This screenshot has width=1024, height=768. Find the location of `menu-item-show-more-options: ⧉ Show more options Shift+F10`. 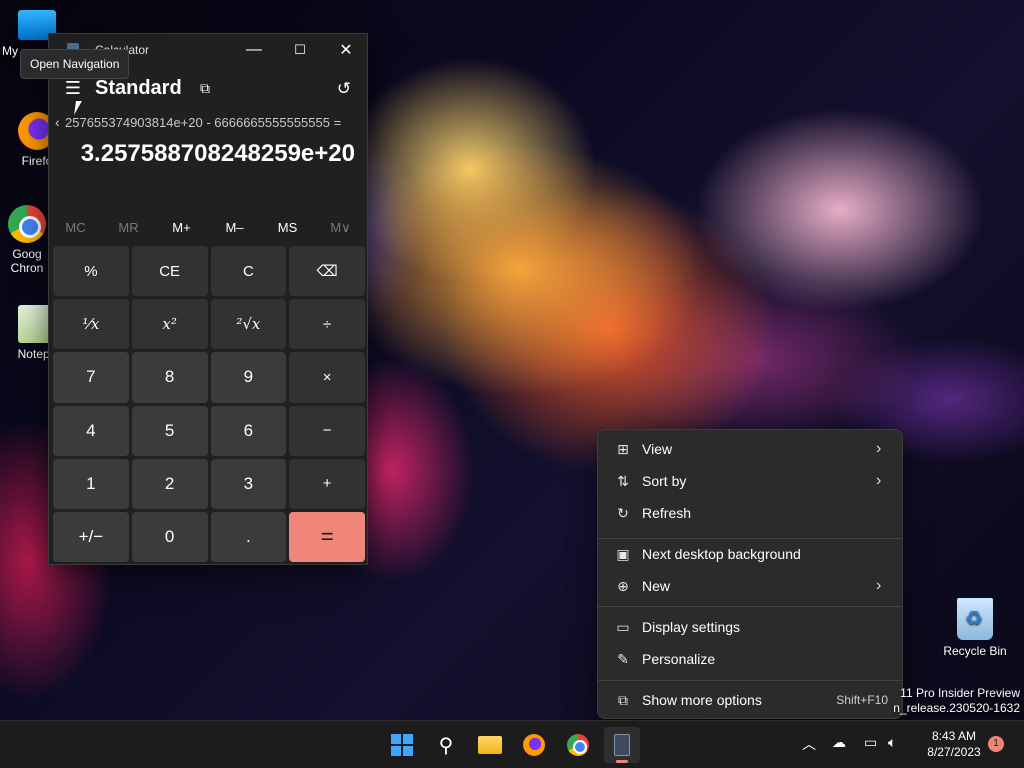

menu-item-show-more-options: ⧉ Show more options Shift+F10 is located at coordinates (750, 700).